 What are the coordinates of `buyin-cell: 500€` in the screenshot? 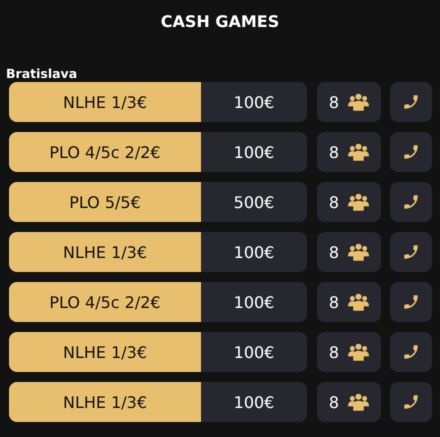 It's located at (254, 202).